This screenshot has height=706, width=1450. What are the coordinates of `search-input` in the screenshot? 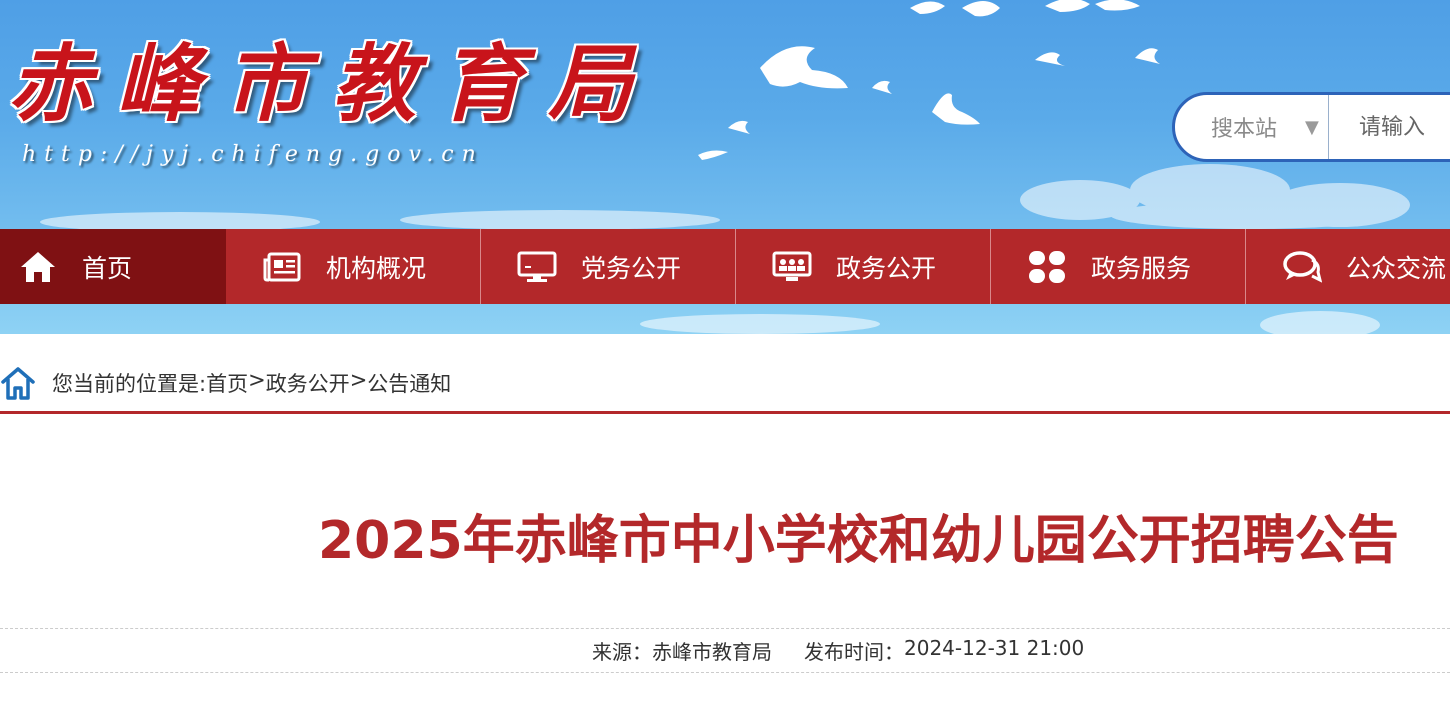 It's located at (1389, 127).